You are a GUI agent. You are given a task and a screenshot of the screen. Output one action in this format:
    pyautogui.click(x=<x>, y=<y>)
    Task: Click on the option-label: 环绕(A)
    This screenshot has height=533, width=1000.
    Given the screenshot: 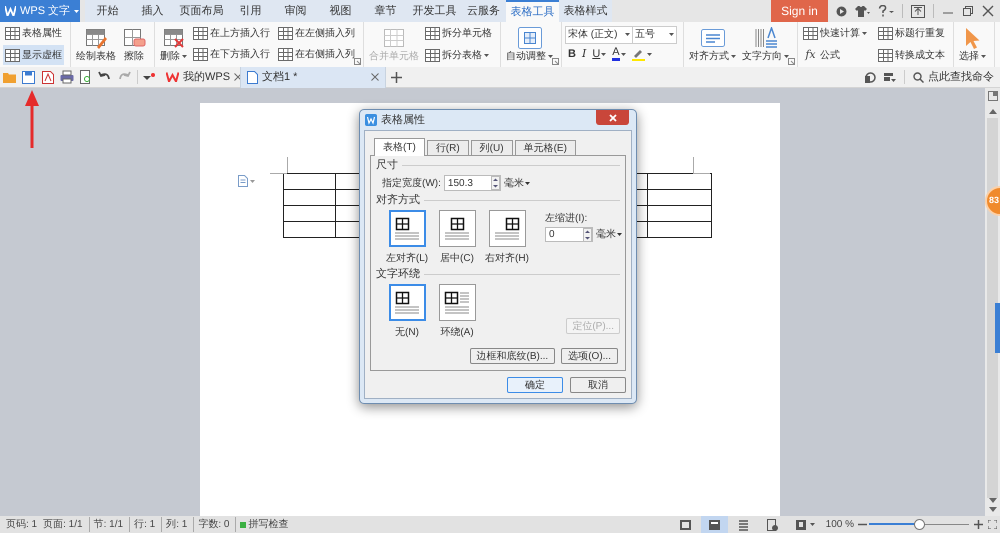 What is the action you would take?
    pyautogui.click(x=457, y=332)
    